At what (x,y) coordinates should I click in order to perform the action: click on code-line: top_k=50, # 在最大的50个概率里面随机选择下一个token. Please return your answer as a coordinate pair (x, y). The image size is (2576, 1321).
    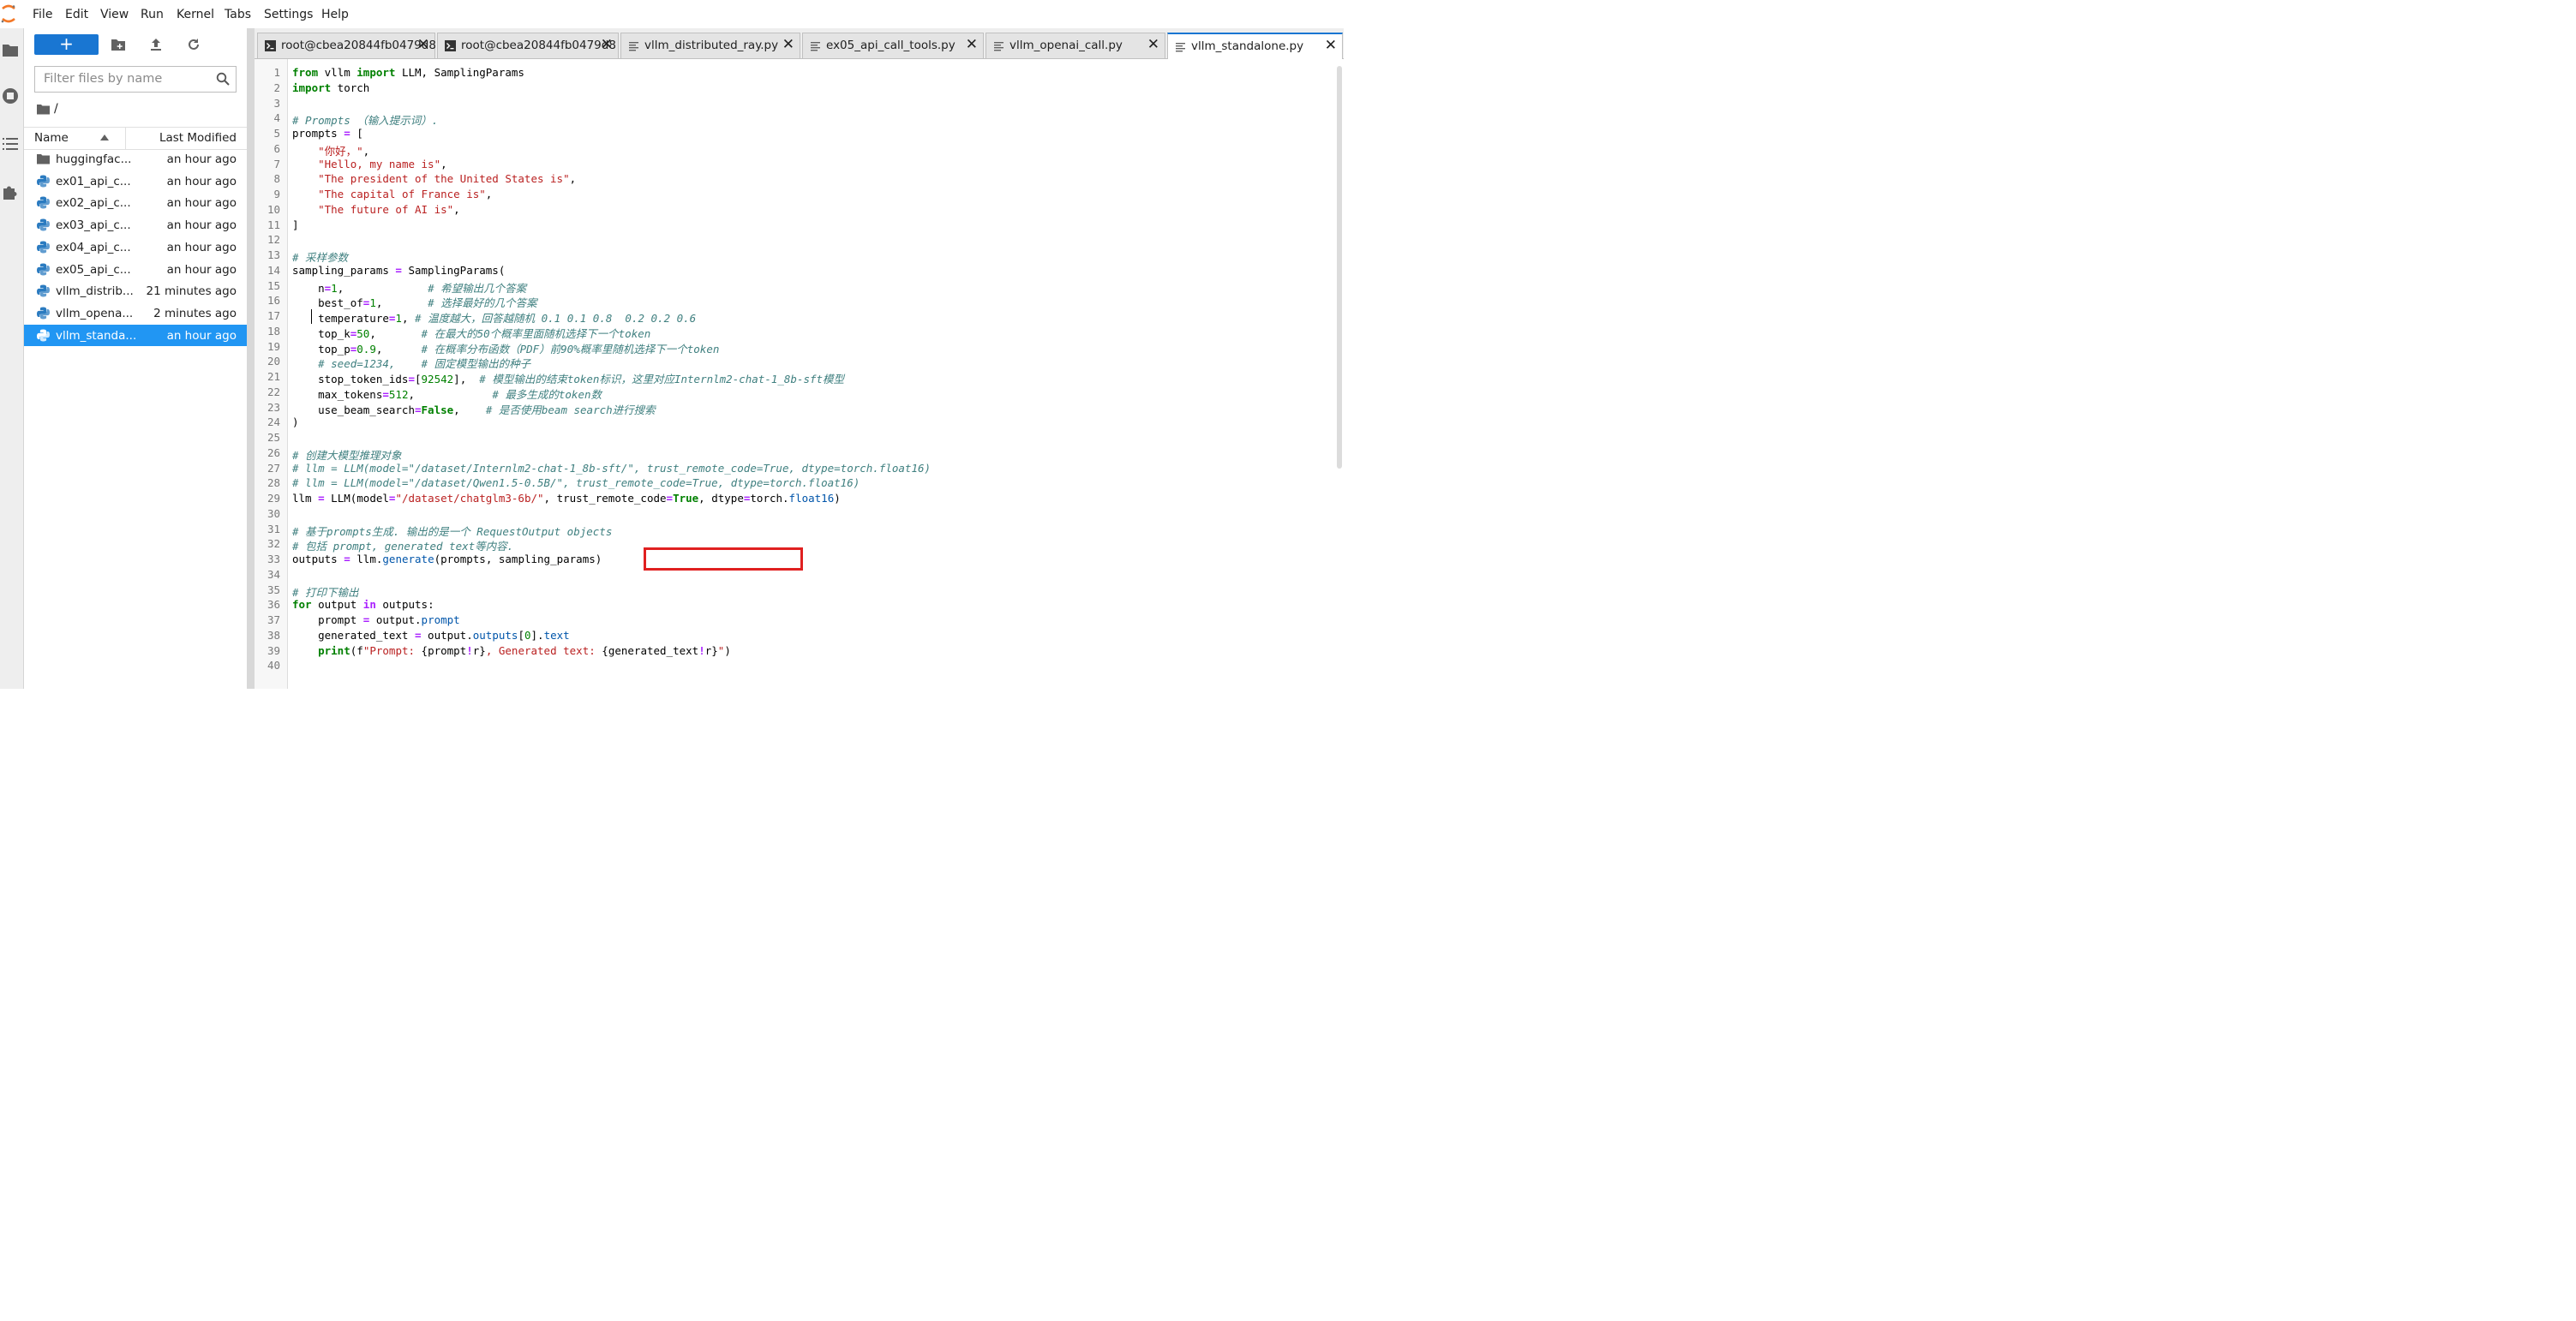
    Looking at the image, I should click on (471, 333).